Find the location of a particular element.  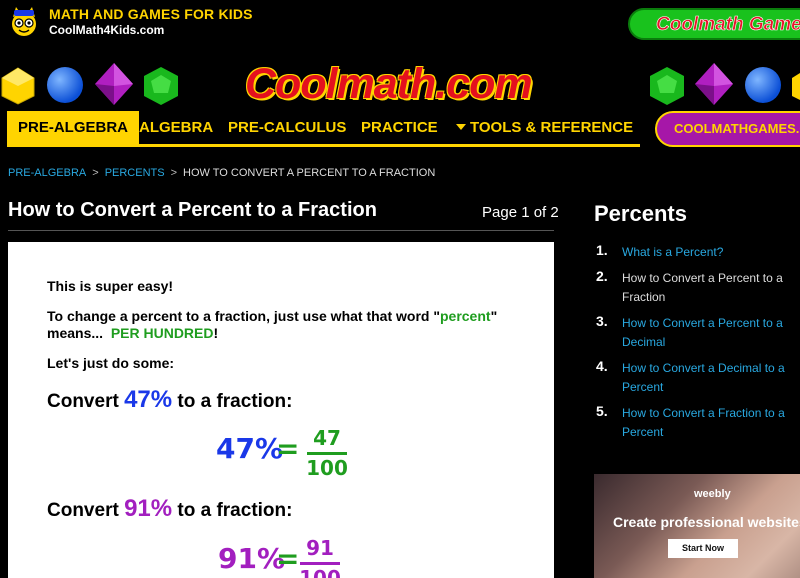

per-hundred-emphasis: PER HUNDRED is located at coordinates (162, 333).